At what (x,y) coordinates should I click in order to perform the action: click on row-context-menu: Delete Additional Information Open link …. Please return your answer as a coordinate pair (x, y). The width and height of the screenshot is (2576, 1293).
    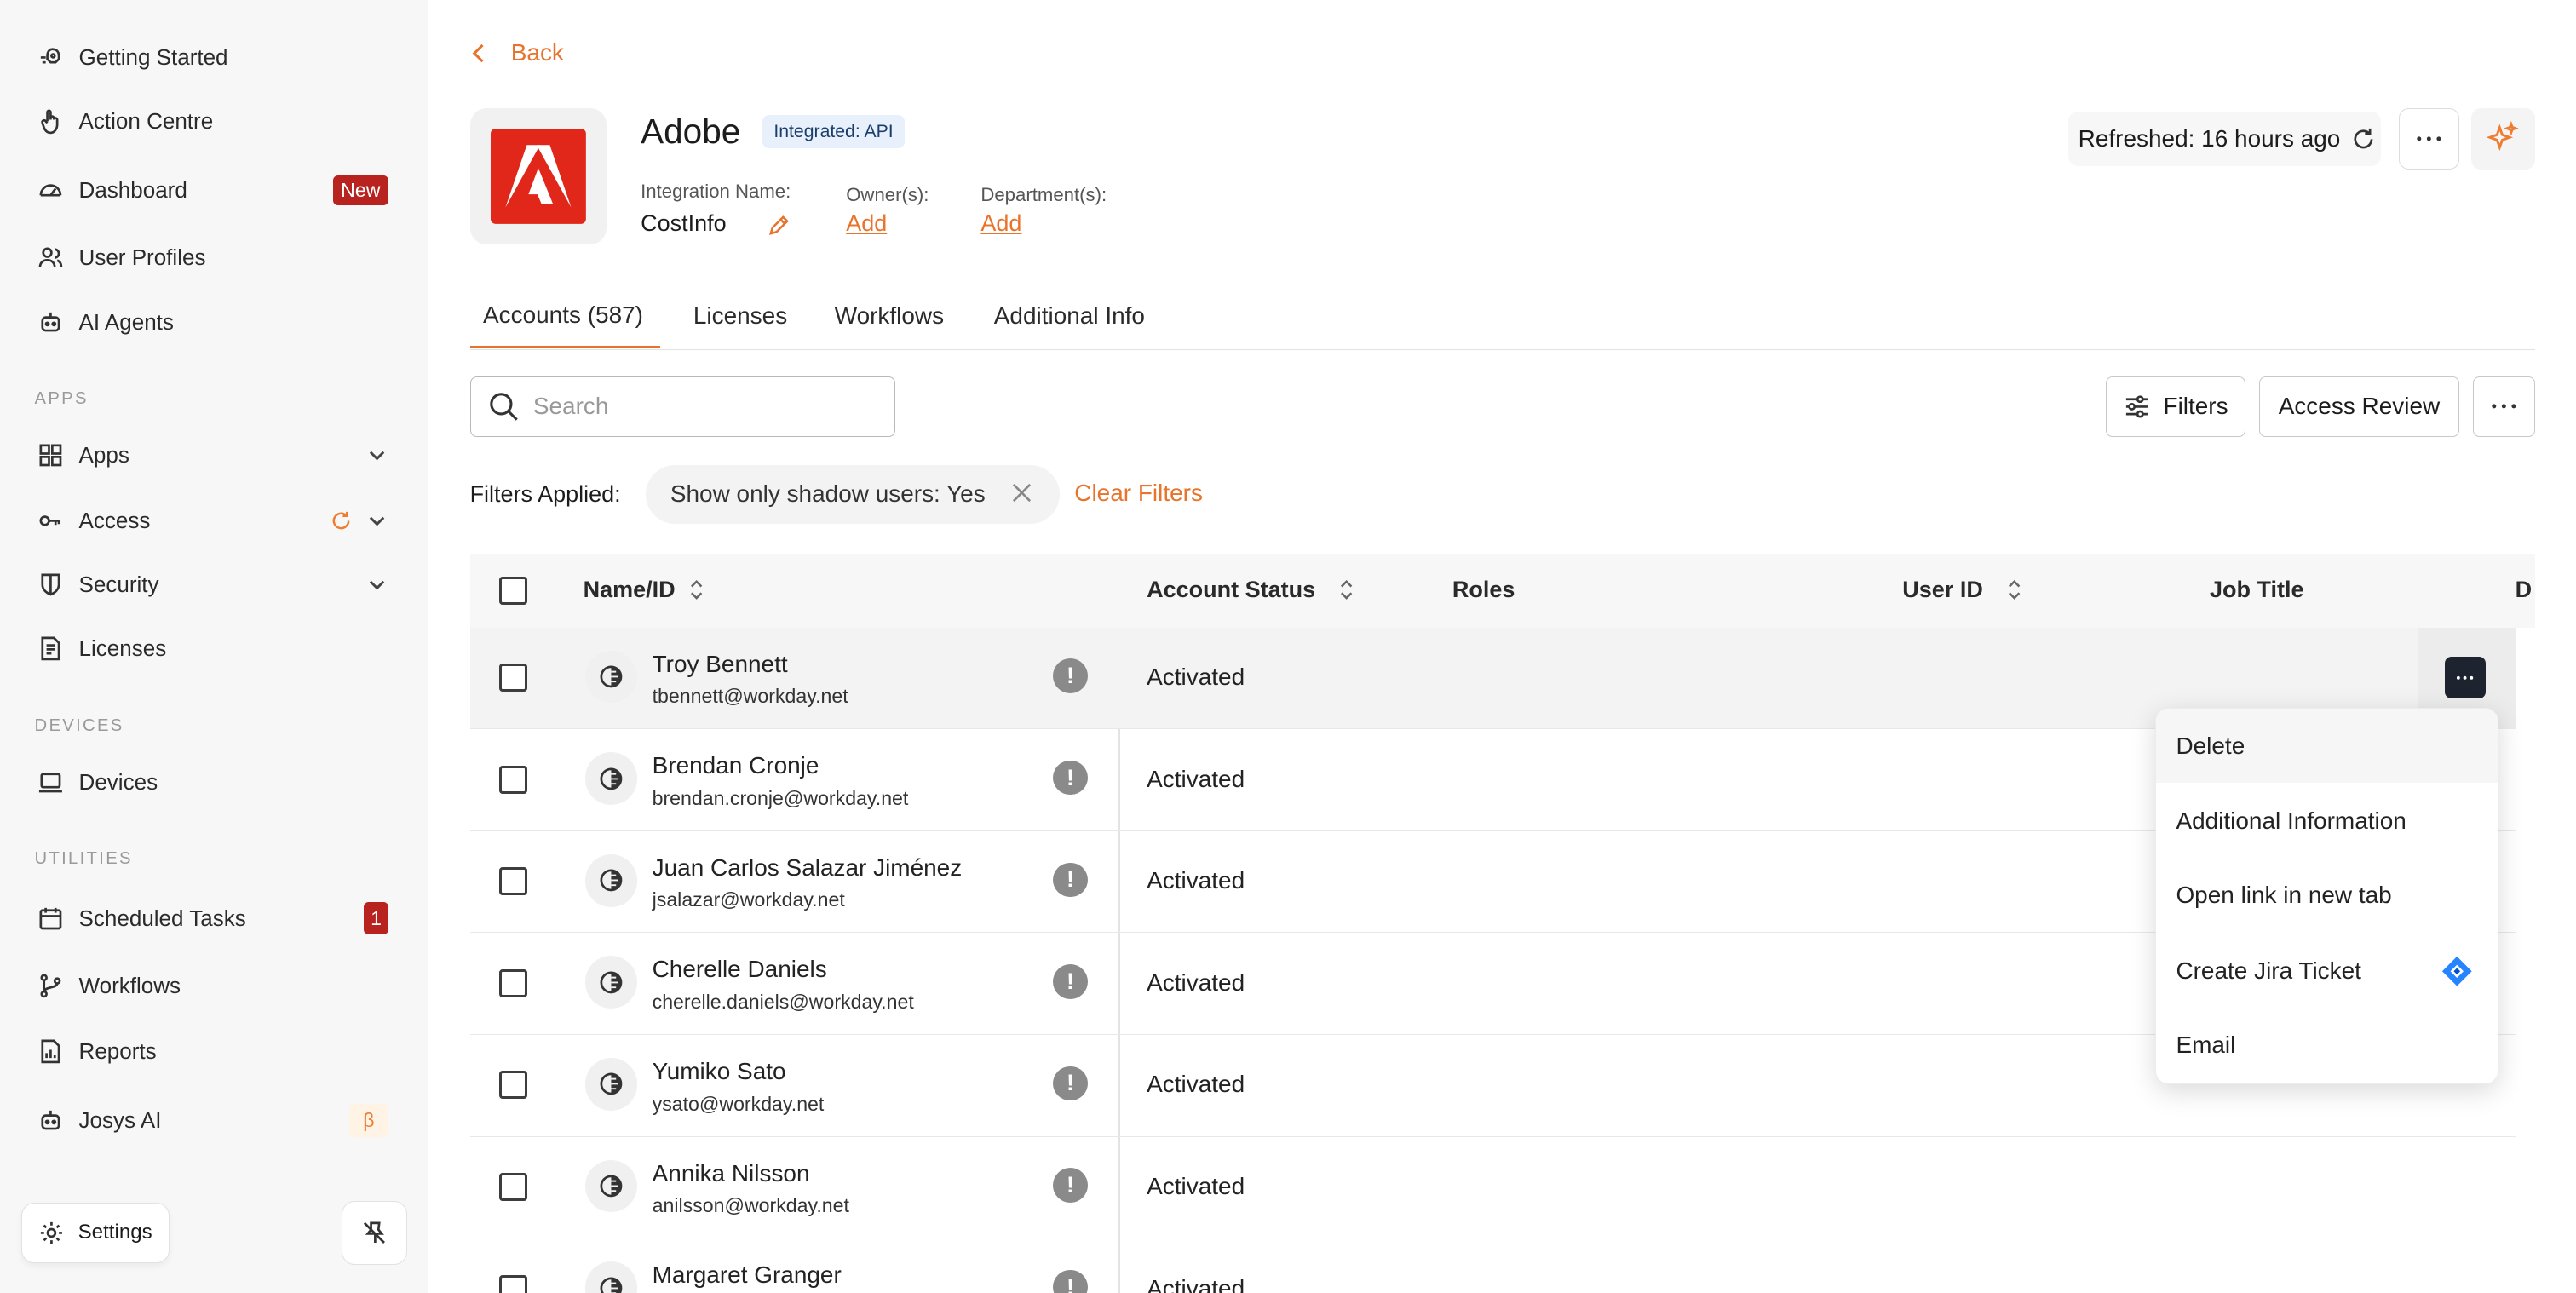
    Looking at the image, I should click on (2327, 896).